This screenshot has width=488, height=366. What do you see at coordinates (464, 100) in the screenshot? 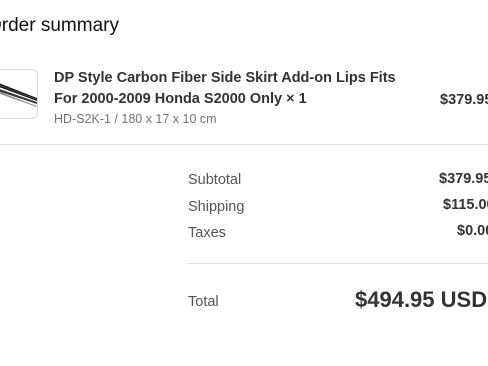
I see `product-price: $379.95` at bounding box center [464, 100].